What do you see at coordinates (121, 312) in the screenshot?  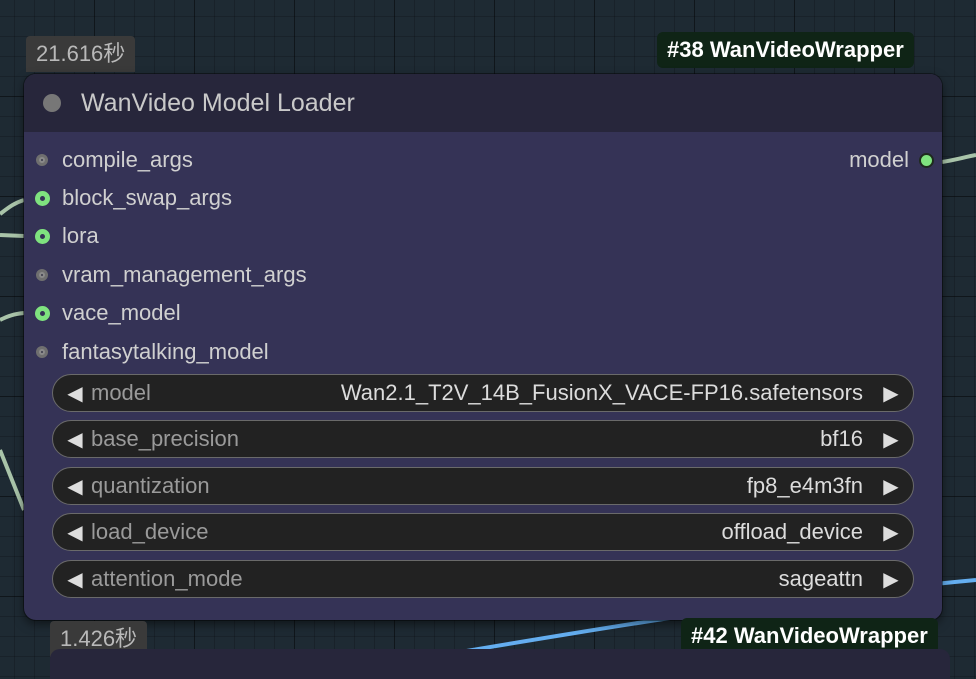 I see `input-slot-label: vace_model` at bounding box center [121, 312].